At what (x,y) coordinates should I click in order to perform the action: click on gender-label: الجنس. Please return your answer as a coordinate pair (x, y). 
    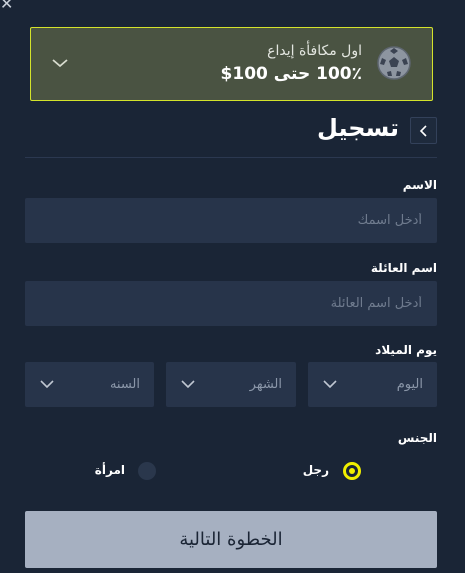
    Looking at the image, I should click on (417, 438).